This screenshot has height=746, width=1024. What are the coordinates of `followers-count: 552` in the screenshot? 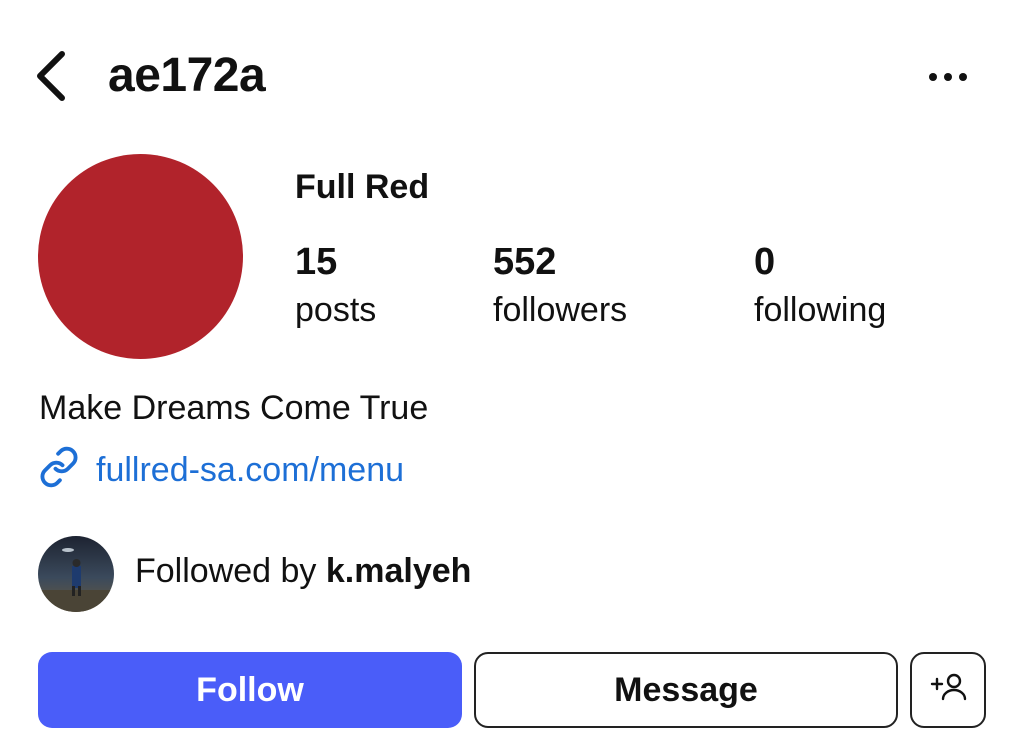 It's located at (525, 262).